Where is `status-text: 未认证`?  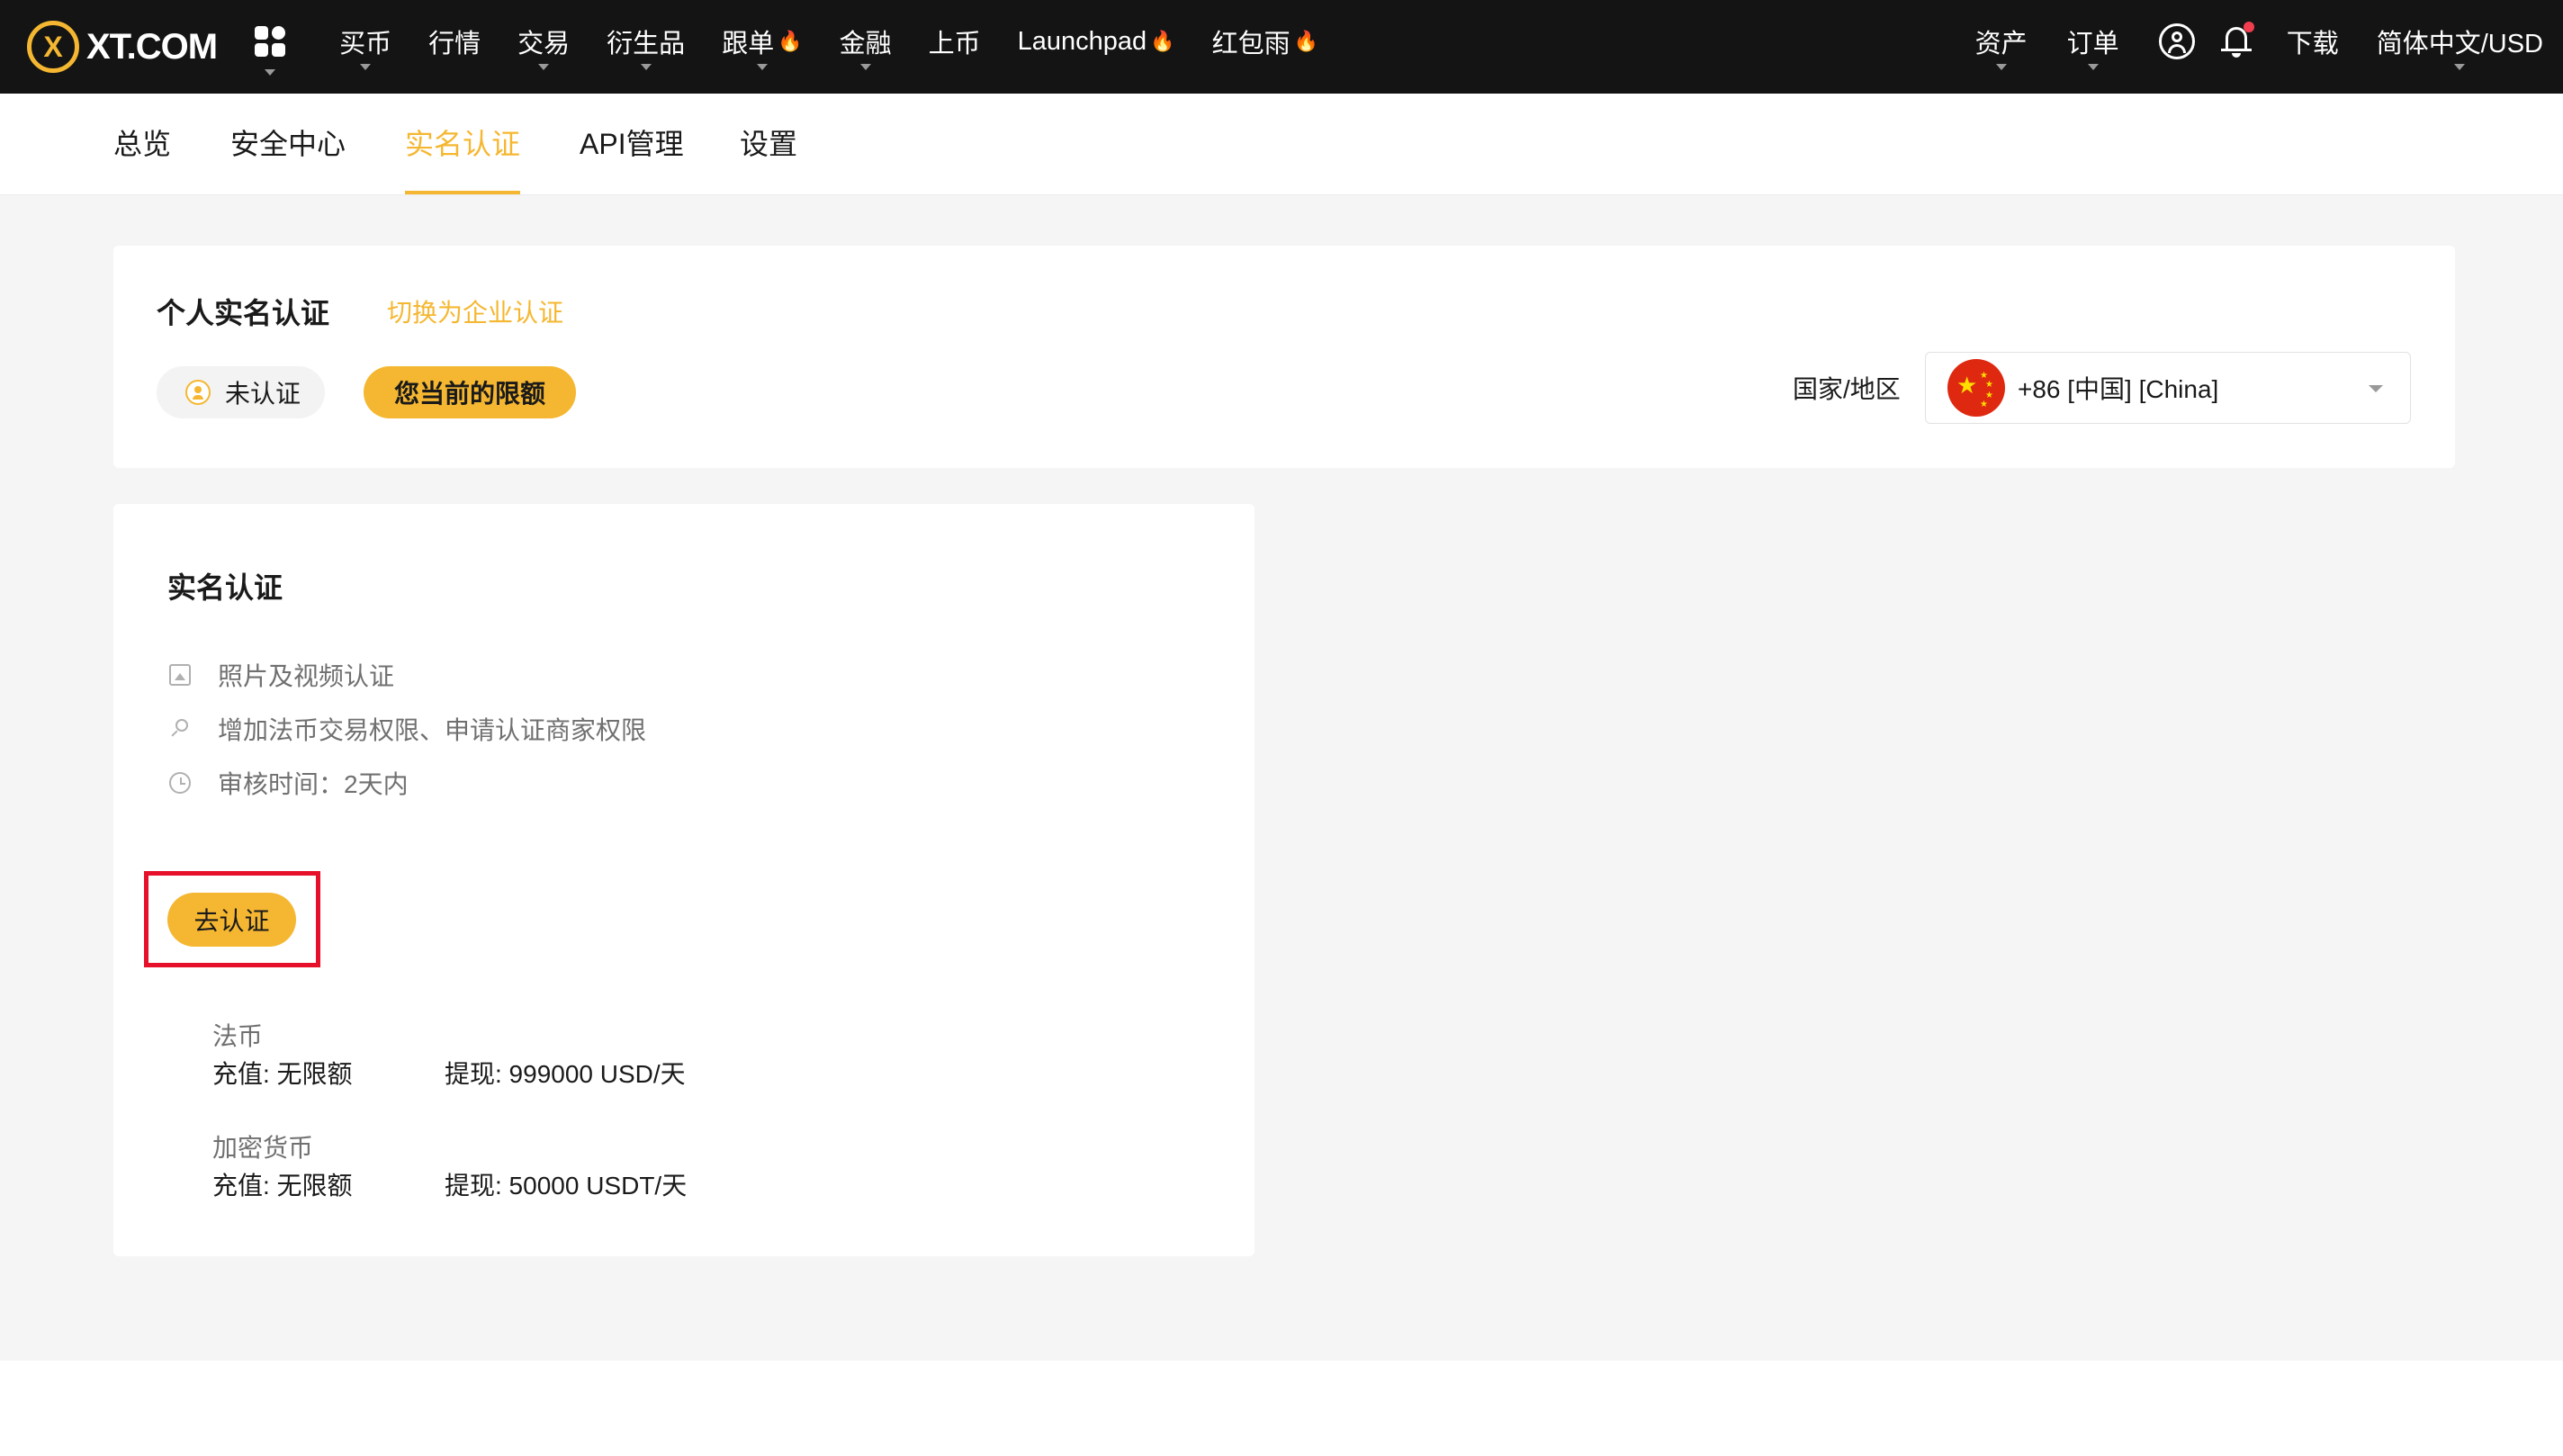 status-text: 未认证 is located at coordinates (263, 394).